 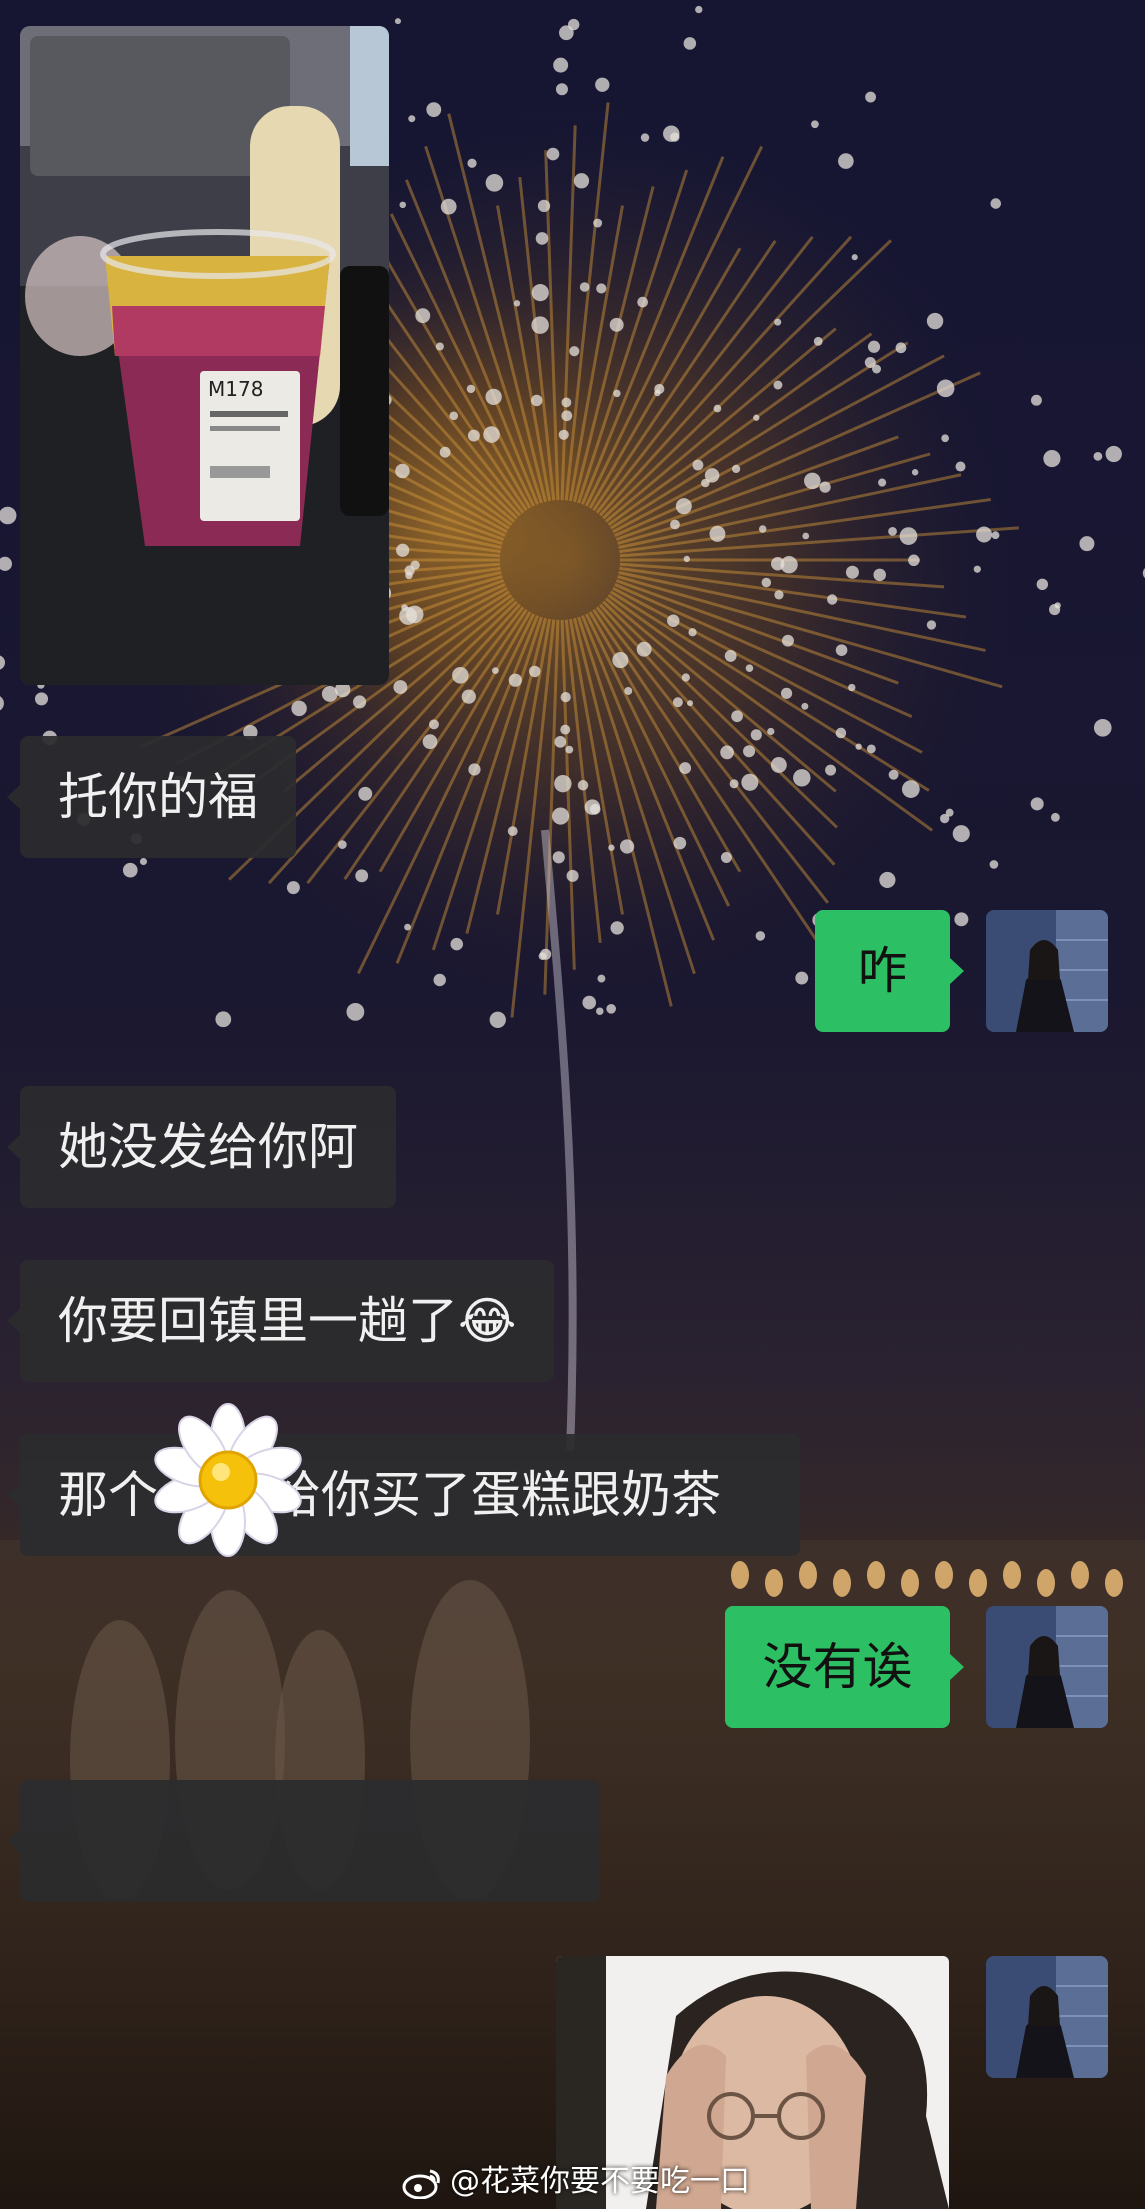 What do you see at coordinates (158, 797) in the screenshot?
I see `message-text: 托你的福` at bounding box center [158, 797].